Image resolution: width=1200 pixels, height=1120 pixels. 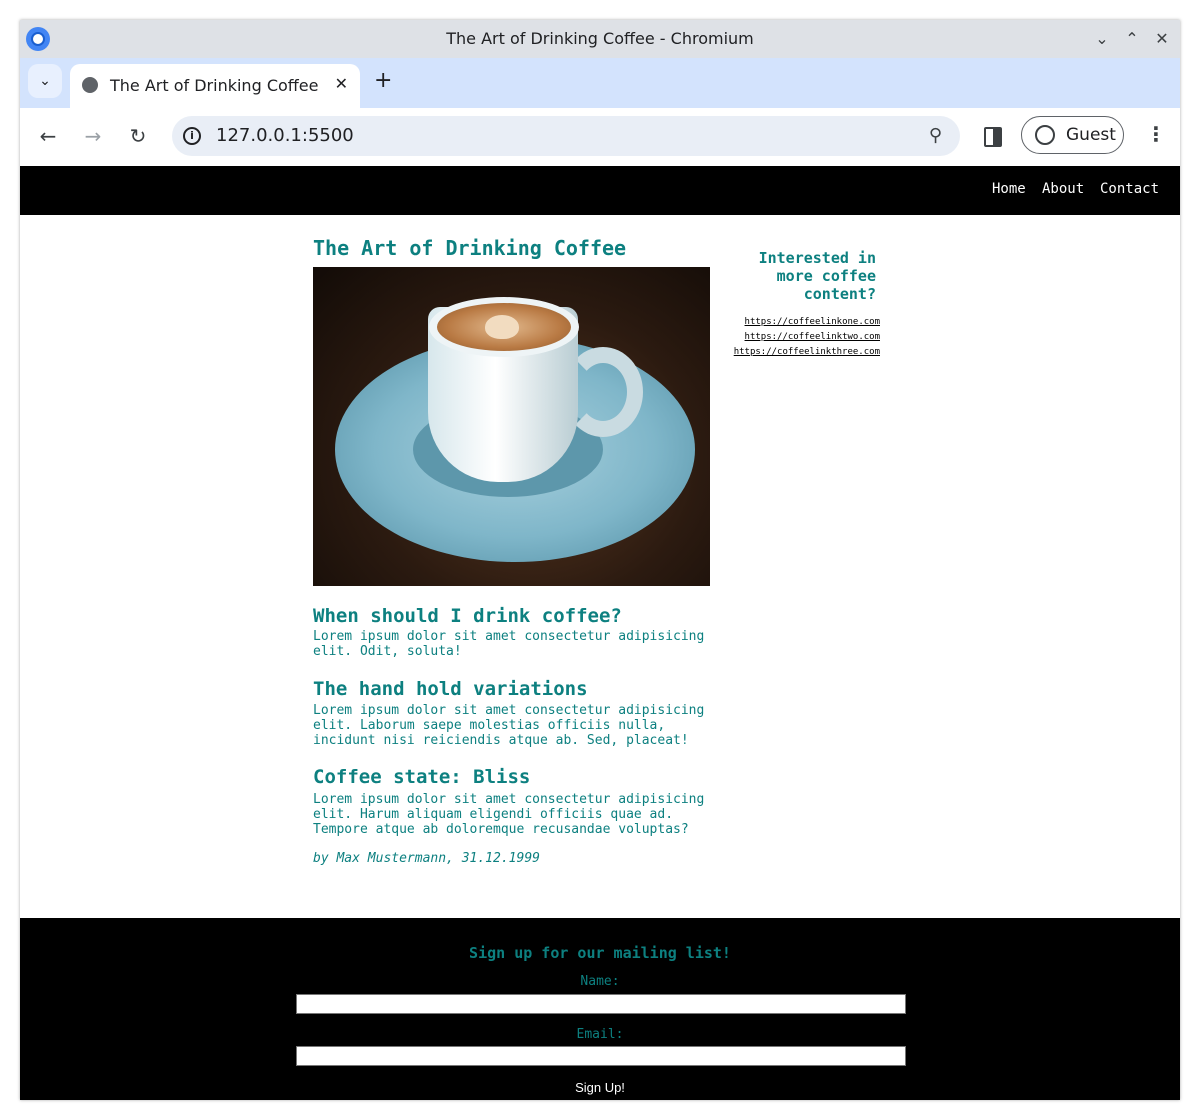 I want to click on profile-label: Guest, so click(x=1091, y=135).